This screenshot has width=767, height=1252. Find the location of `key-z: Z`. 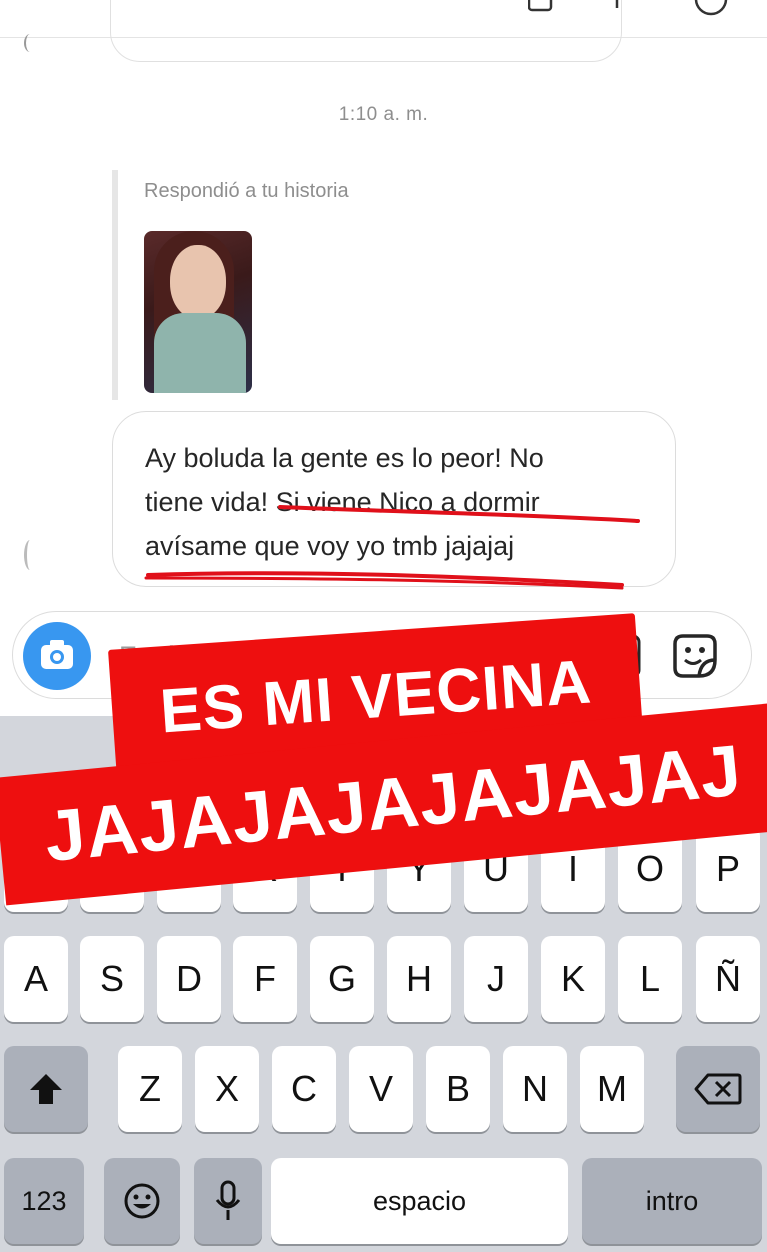

key-z: Z is located at coordinates (150, 1089).